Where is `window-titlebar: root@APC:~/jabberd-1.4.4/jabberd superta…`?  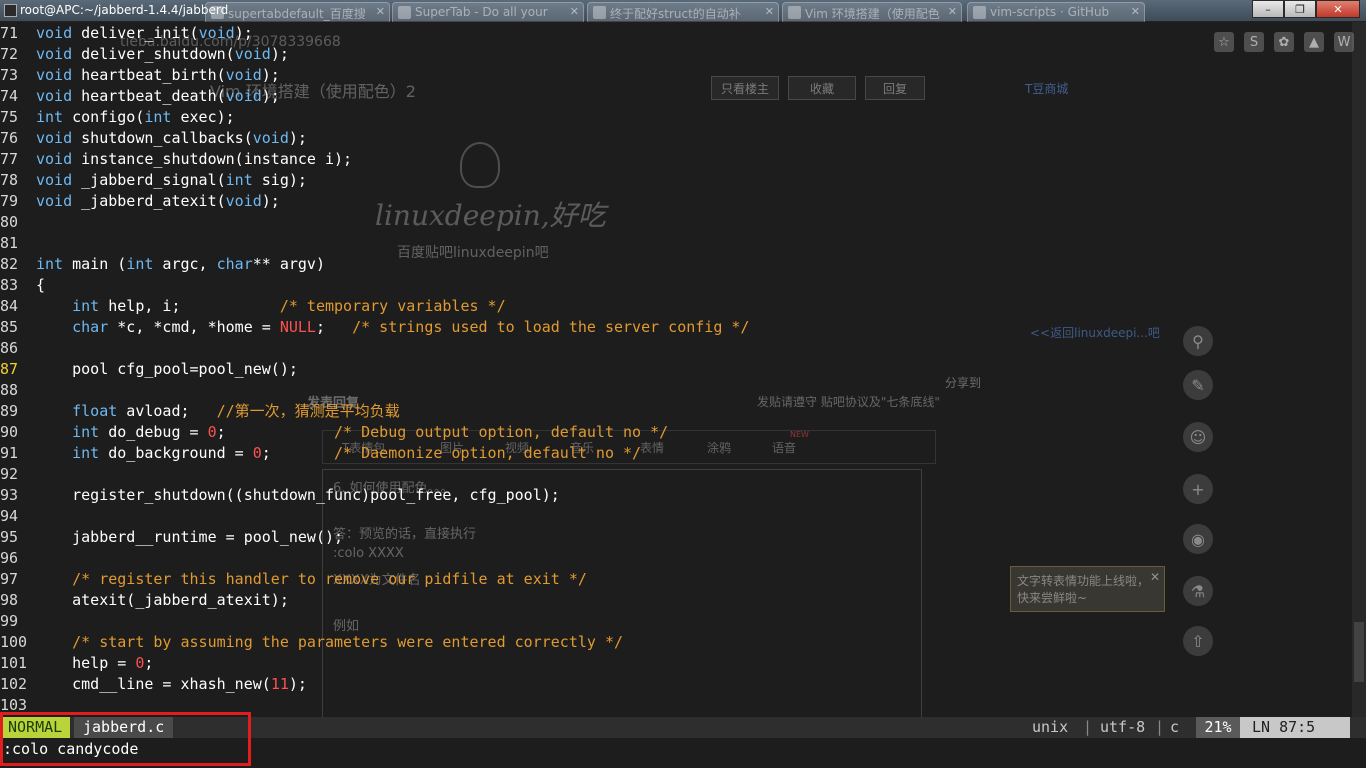
window-titlebar: root@APC:~/jabberd-1.4.4/jabberd superta… is located at coordinates (683, 11).